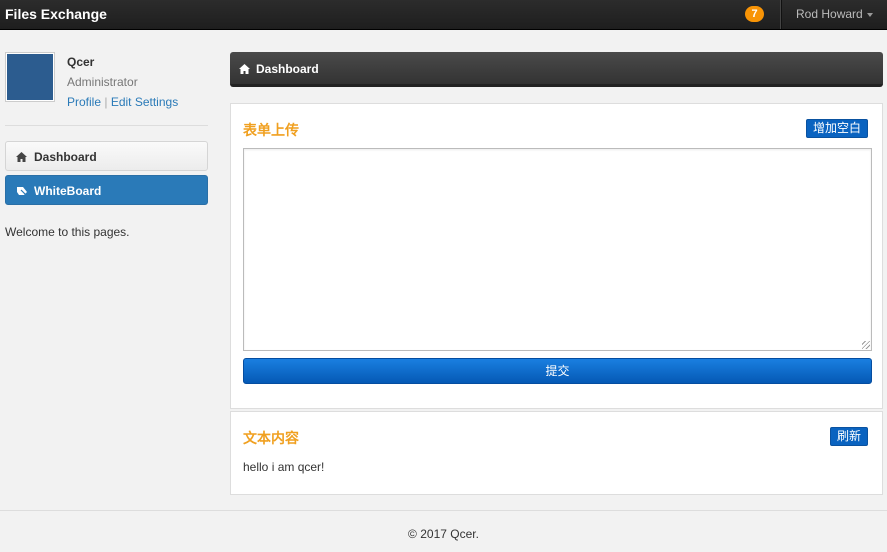 The height and width of the screenshot is (552, 887). I want to click on brand-title: Files Exchange, so click(56, 14).